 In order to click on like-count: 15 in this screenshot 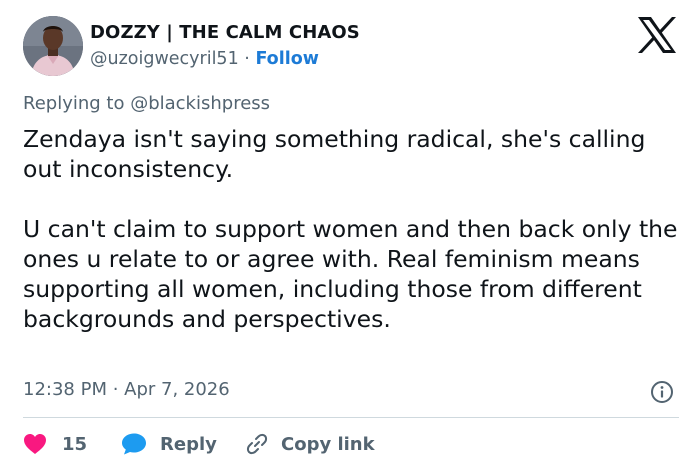, I will do `click(75, 444)`.